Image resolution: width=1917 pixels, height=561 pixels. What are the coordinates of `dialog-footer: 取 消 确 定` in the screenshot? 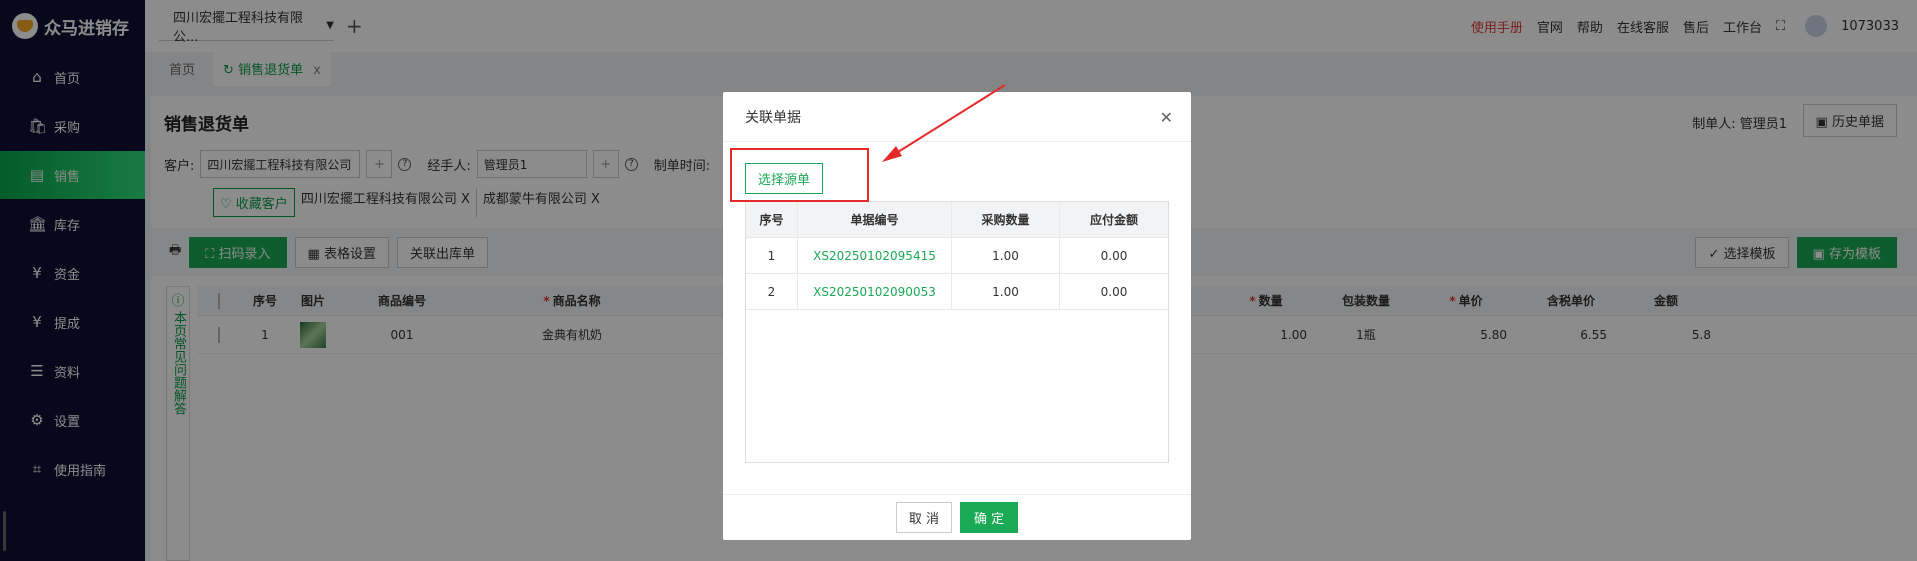 It's located at (957, 517).